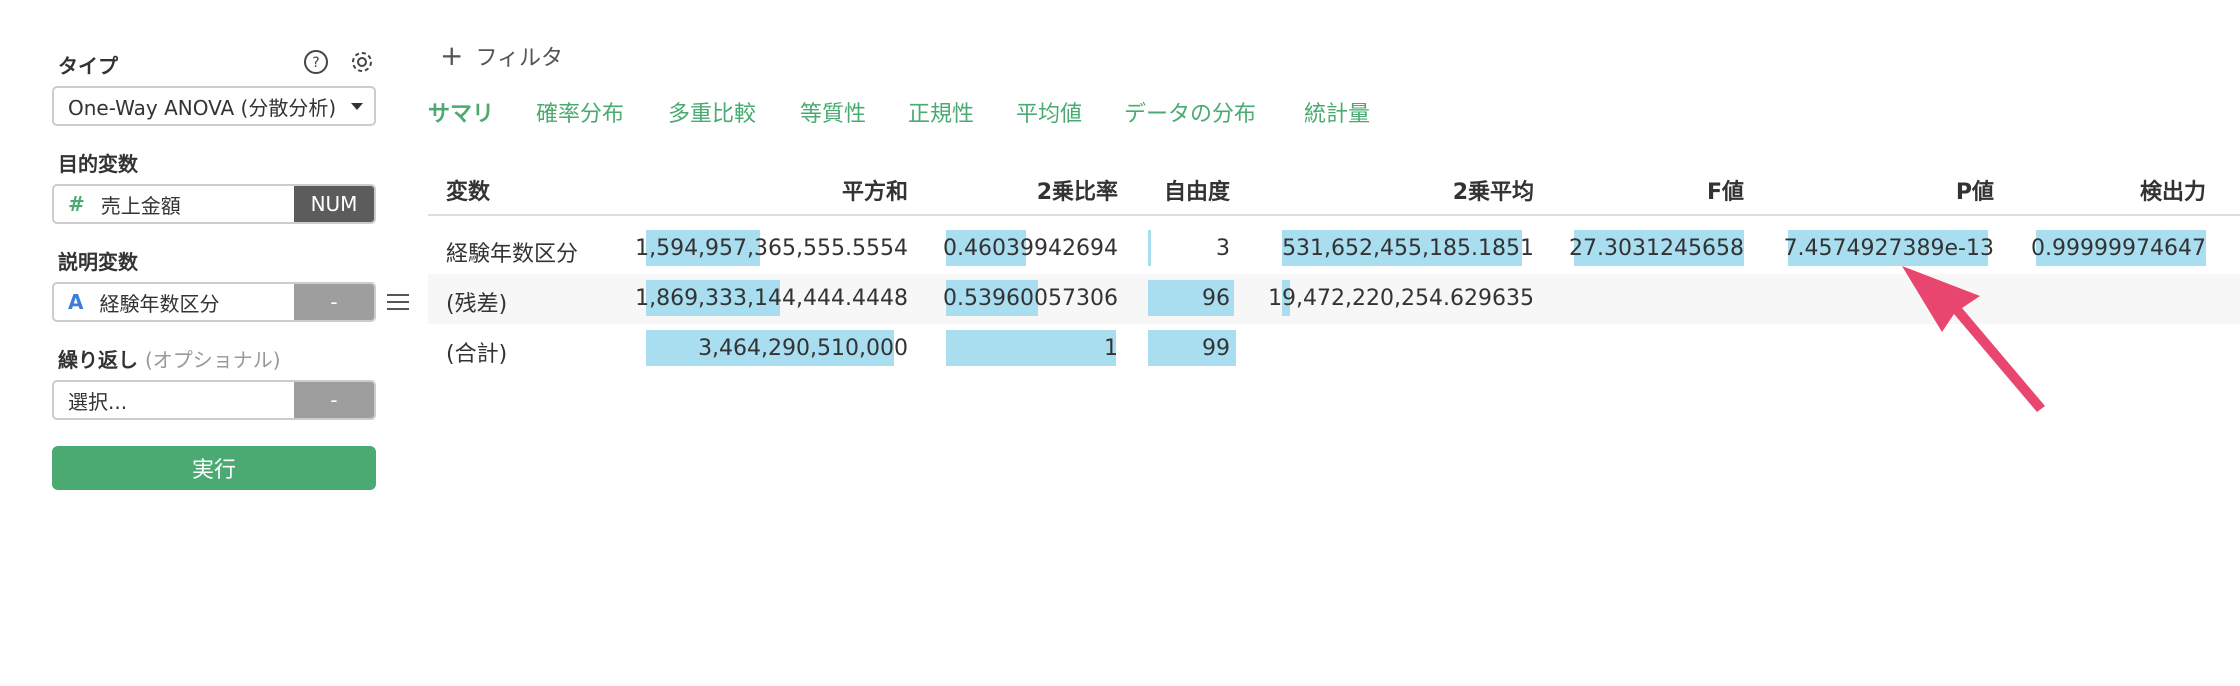 The height and width of the screenshot is (686, 2240). I want to click on row3-variable: (合計), so click(477, 354).